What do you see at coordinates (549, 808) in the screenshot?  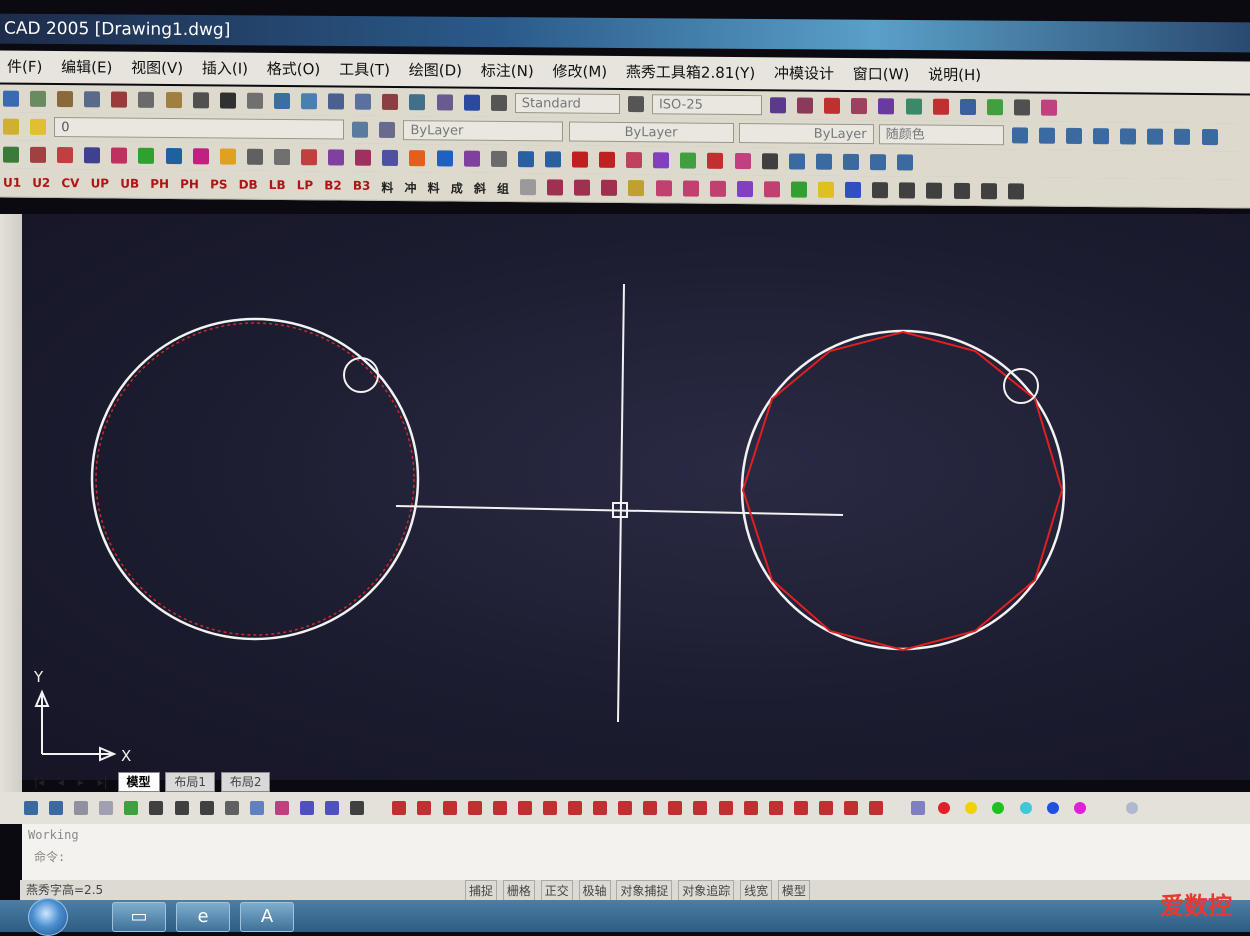 I see `bottom-tool-21-icon` at bounding box center [549, 808].